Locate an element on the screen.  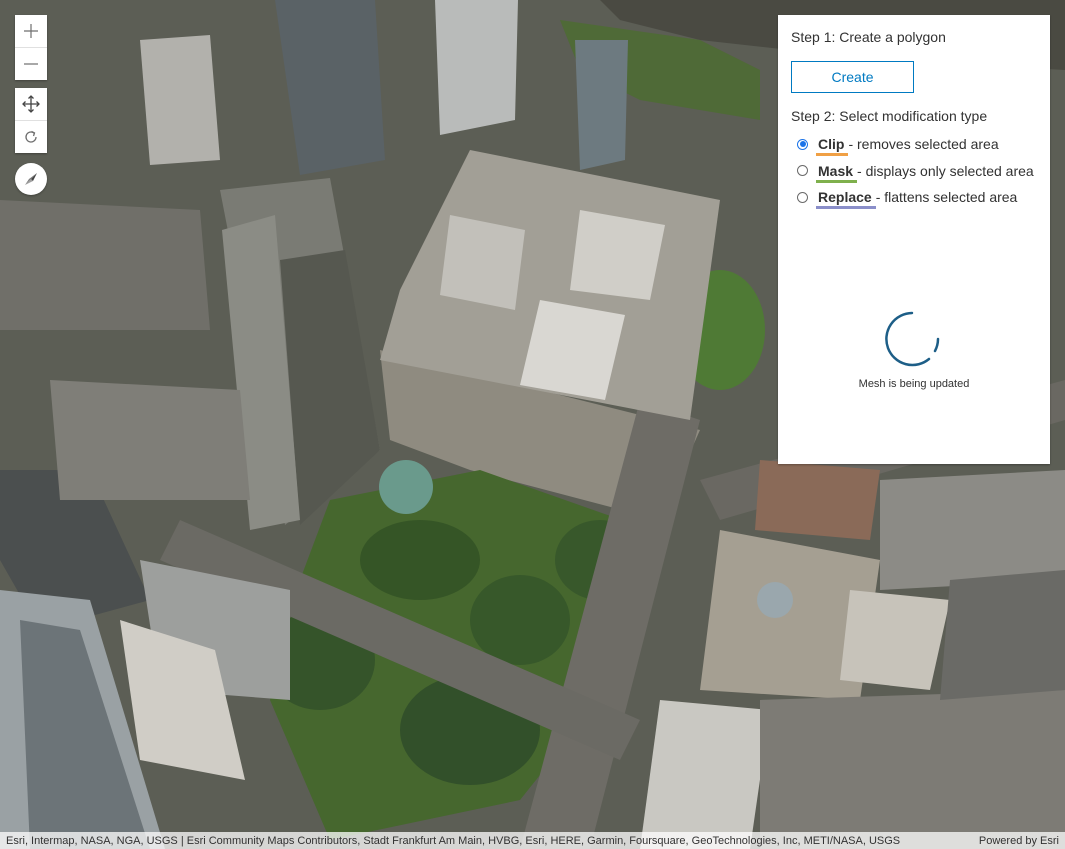
loading-text: Mesh is being updated is located at coordinates (914, 384).